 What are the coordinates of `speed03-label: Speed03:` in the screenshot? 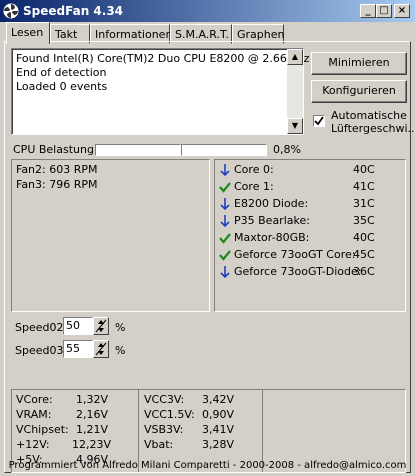 It's located at (41, 350).